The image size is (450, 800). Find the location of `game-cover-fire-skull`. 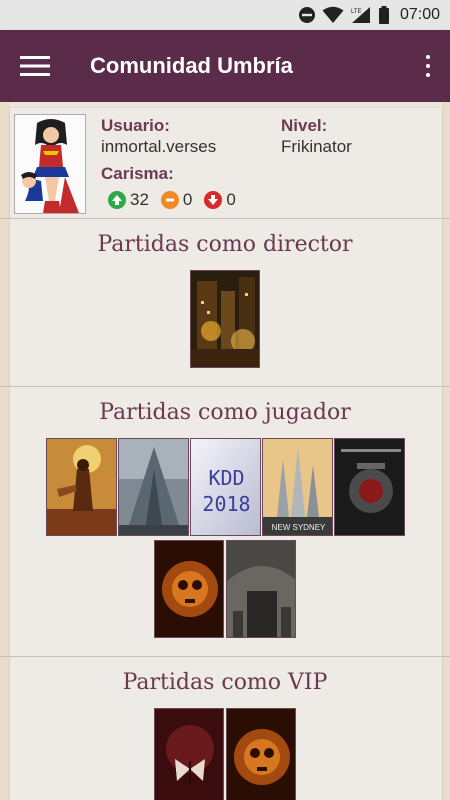

game-cover-fire-skull is located at coordinates (189, 589).